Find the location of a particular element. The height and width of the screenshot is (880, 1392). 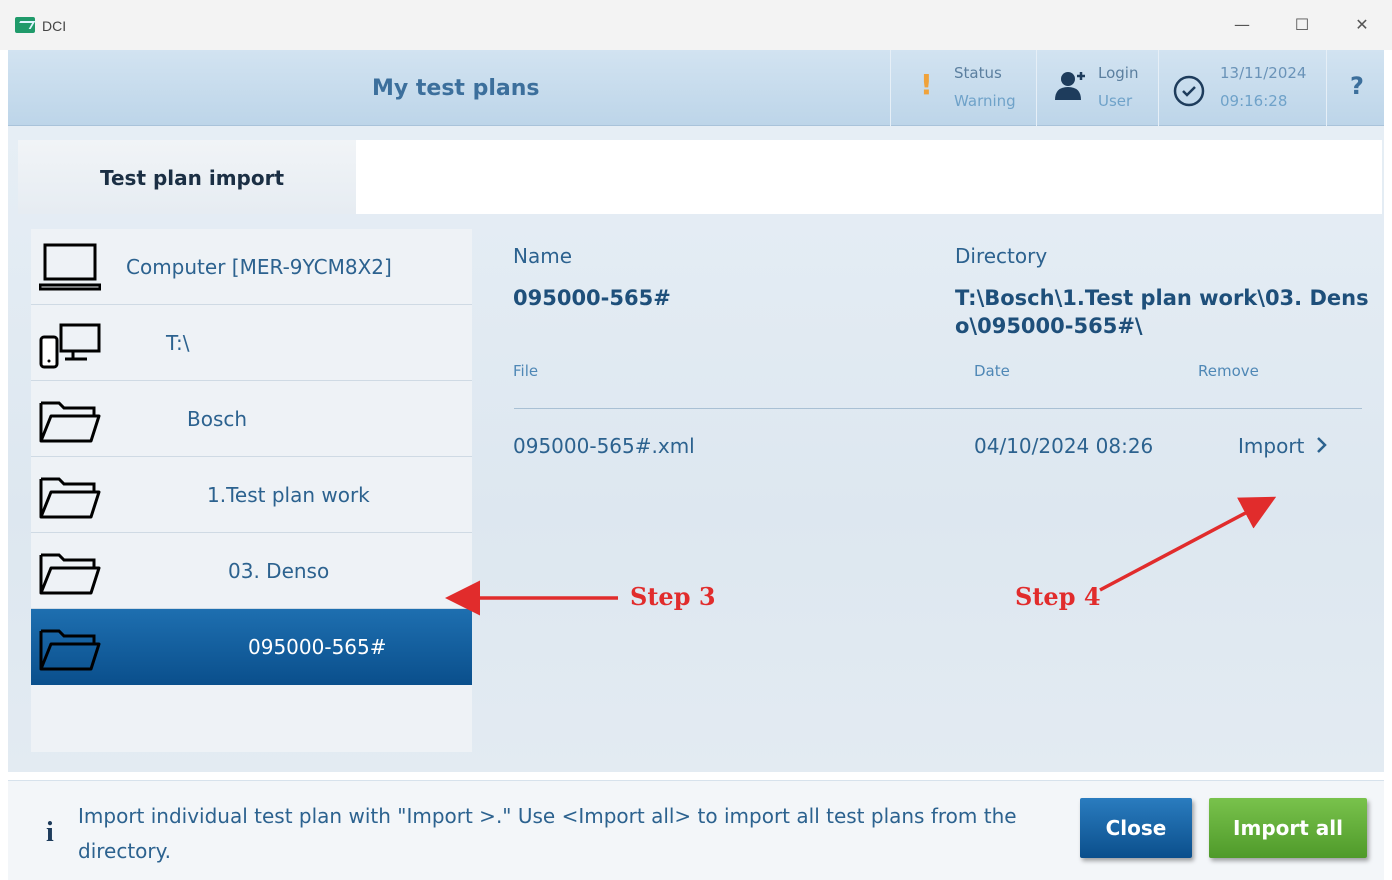

step4-arrow is located at coordinates (1188, 544).